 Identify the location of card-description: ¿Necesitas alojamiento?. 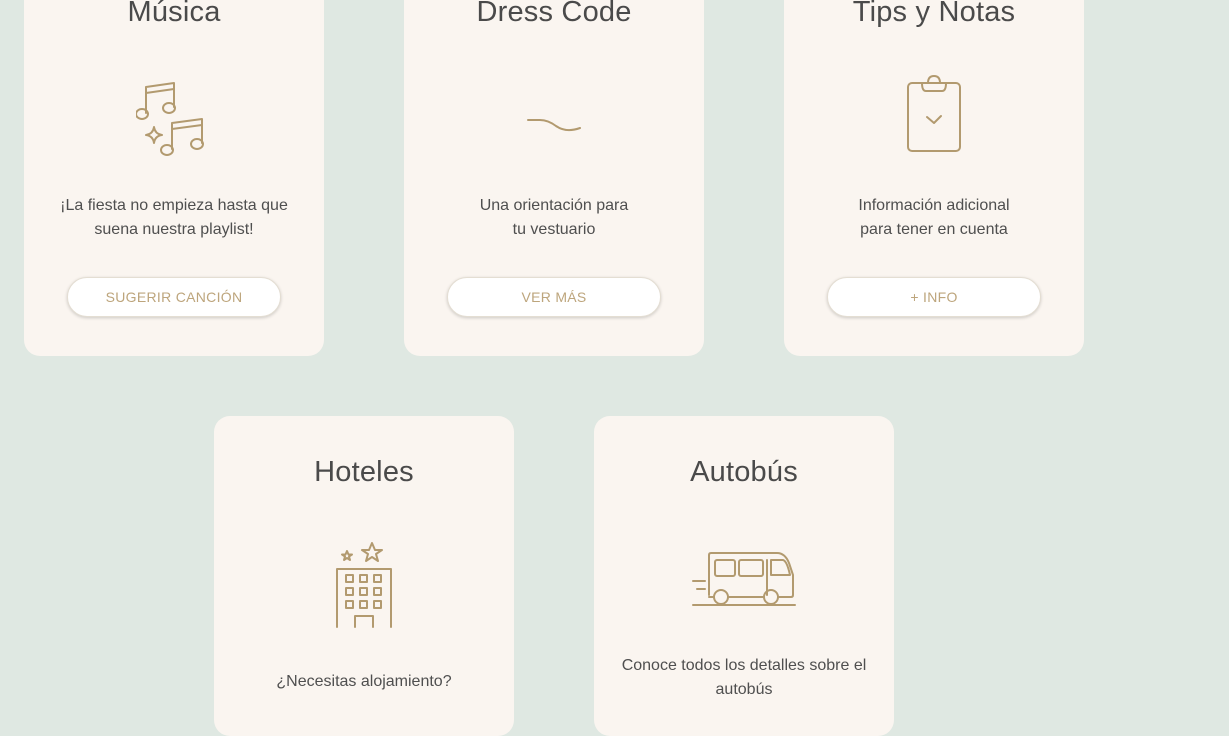
(364, 681).